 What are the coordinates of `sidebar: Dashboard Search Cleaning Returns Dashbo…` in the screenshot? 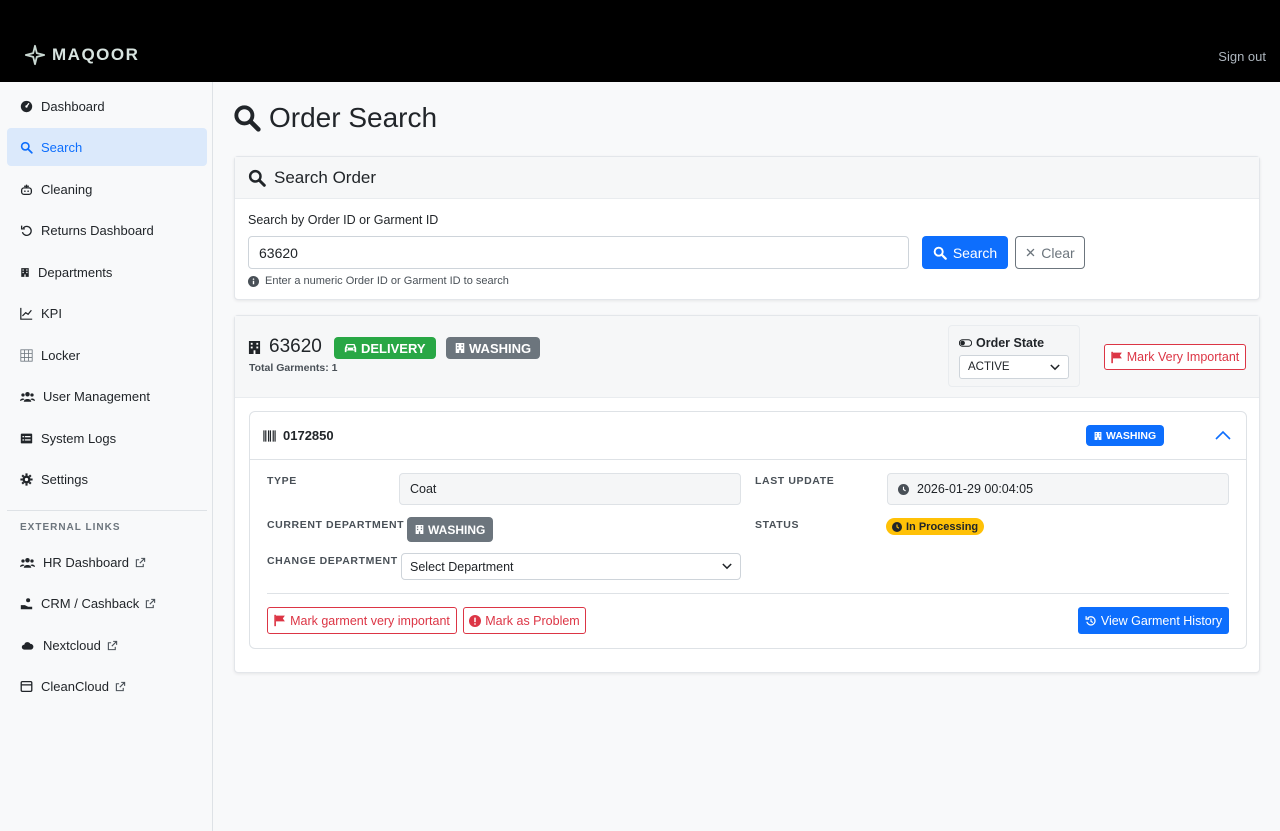 It's located at (106, 456).